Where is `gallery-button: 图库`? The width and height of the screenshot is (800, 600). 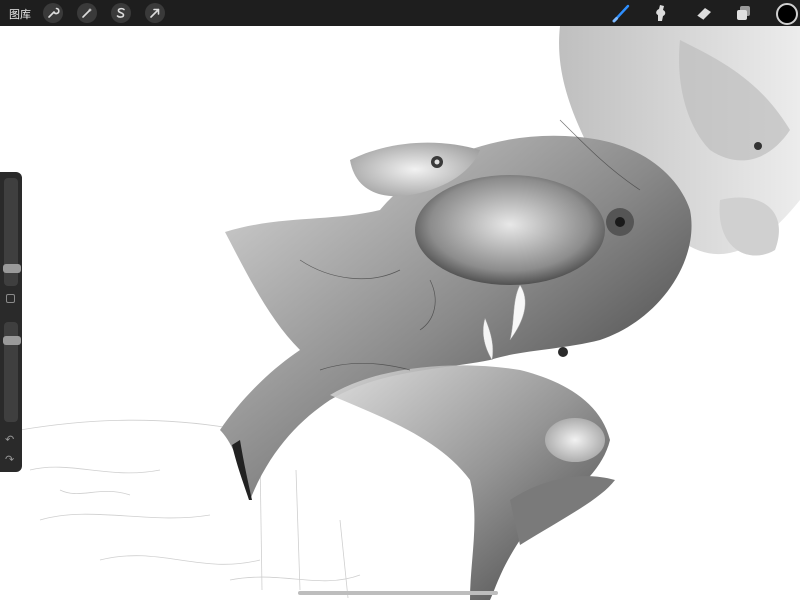
gallery-button: 图库 is located at coordinates (20, 14).